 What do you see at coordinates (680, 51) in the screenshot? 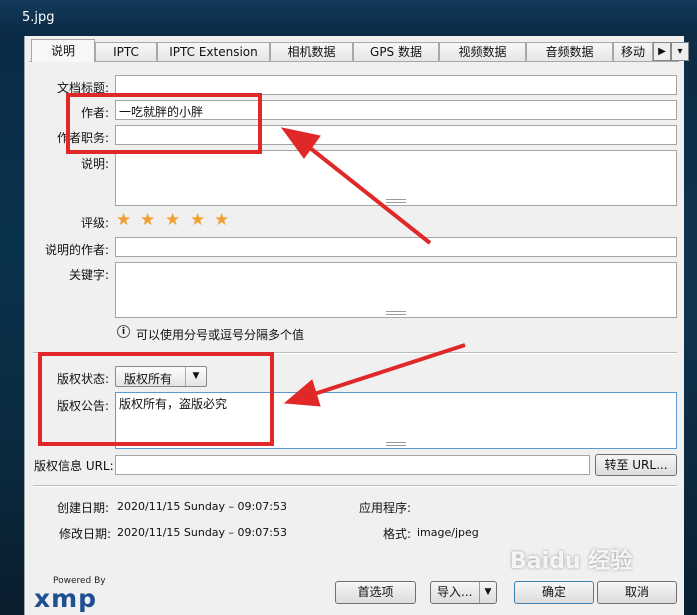
I see `tab-menu-icon: ▾` at bounding box center [680, 51].